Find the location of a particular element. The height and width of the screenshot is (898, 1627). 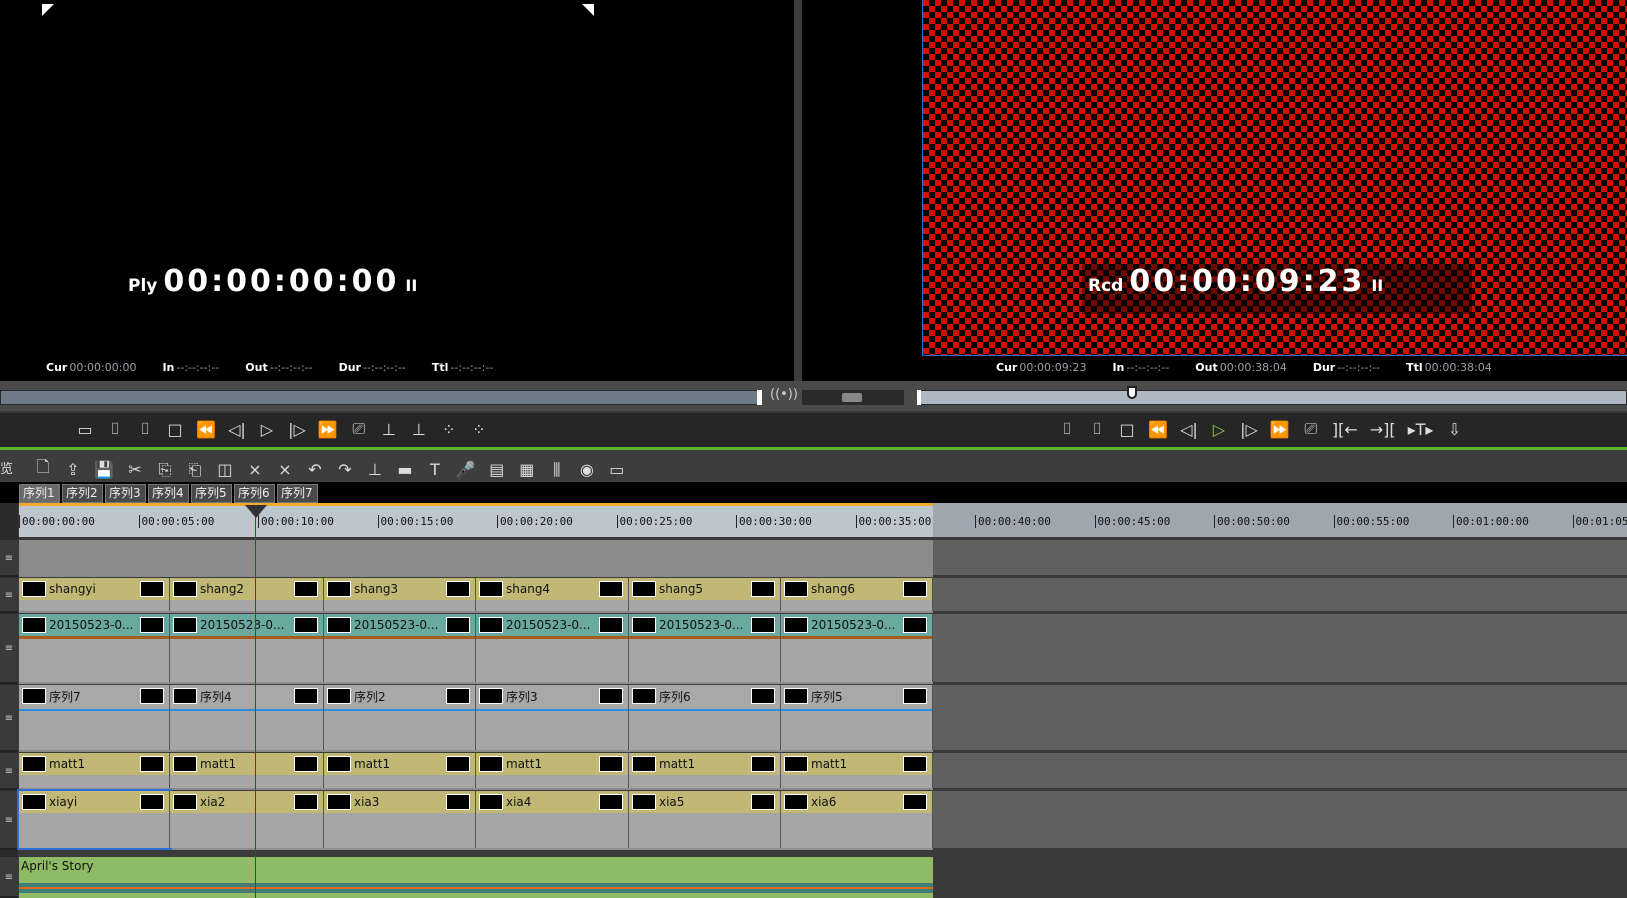

toolbar-button-icon: ⎗ is located at coordinates (195, 470).